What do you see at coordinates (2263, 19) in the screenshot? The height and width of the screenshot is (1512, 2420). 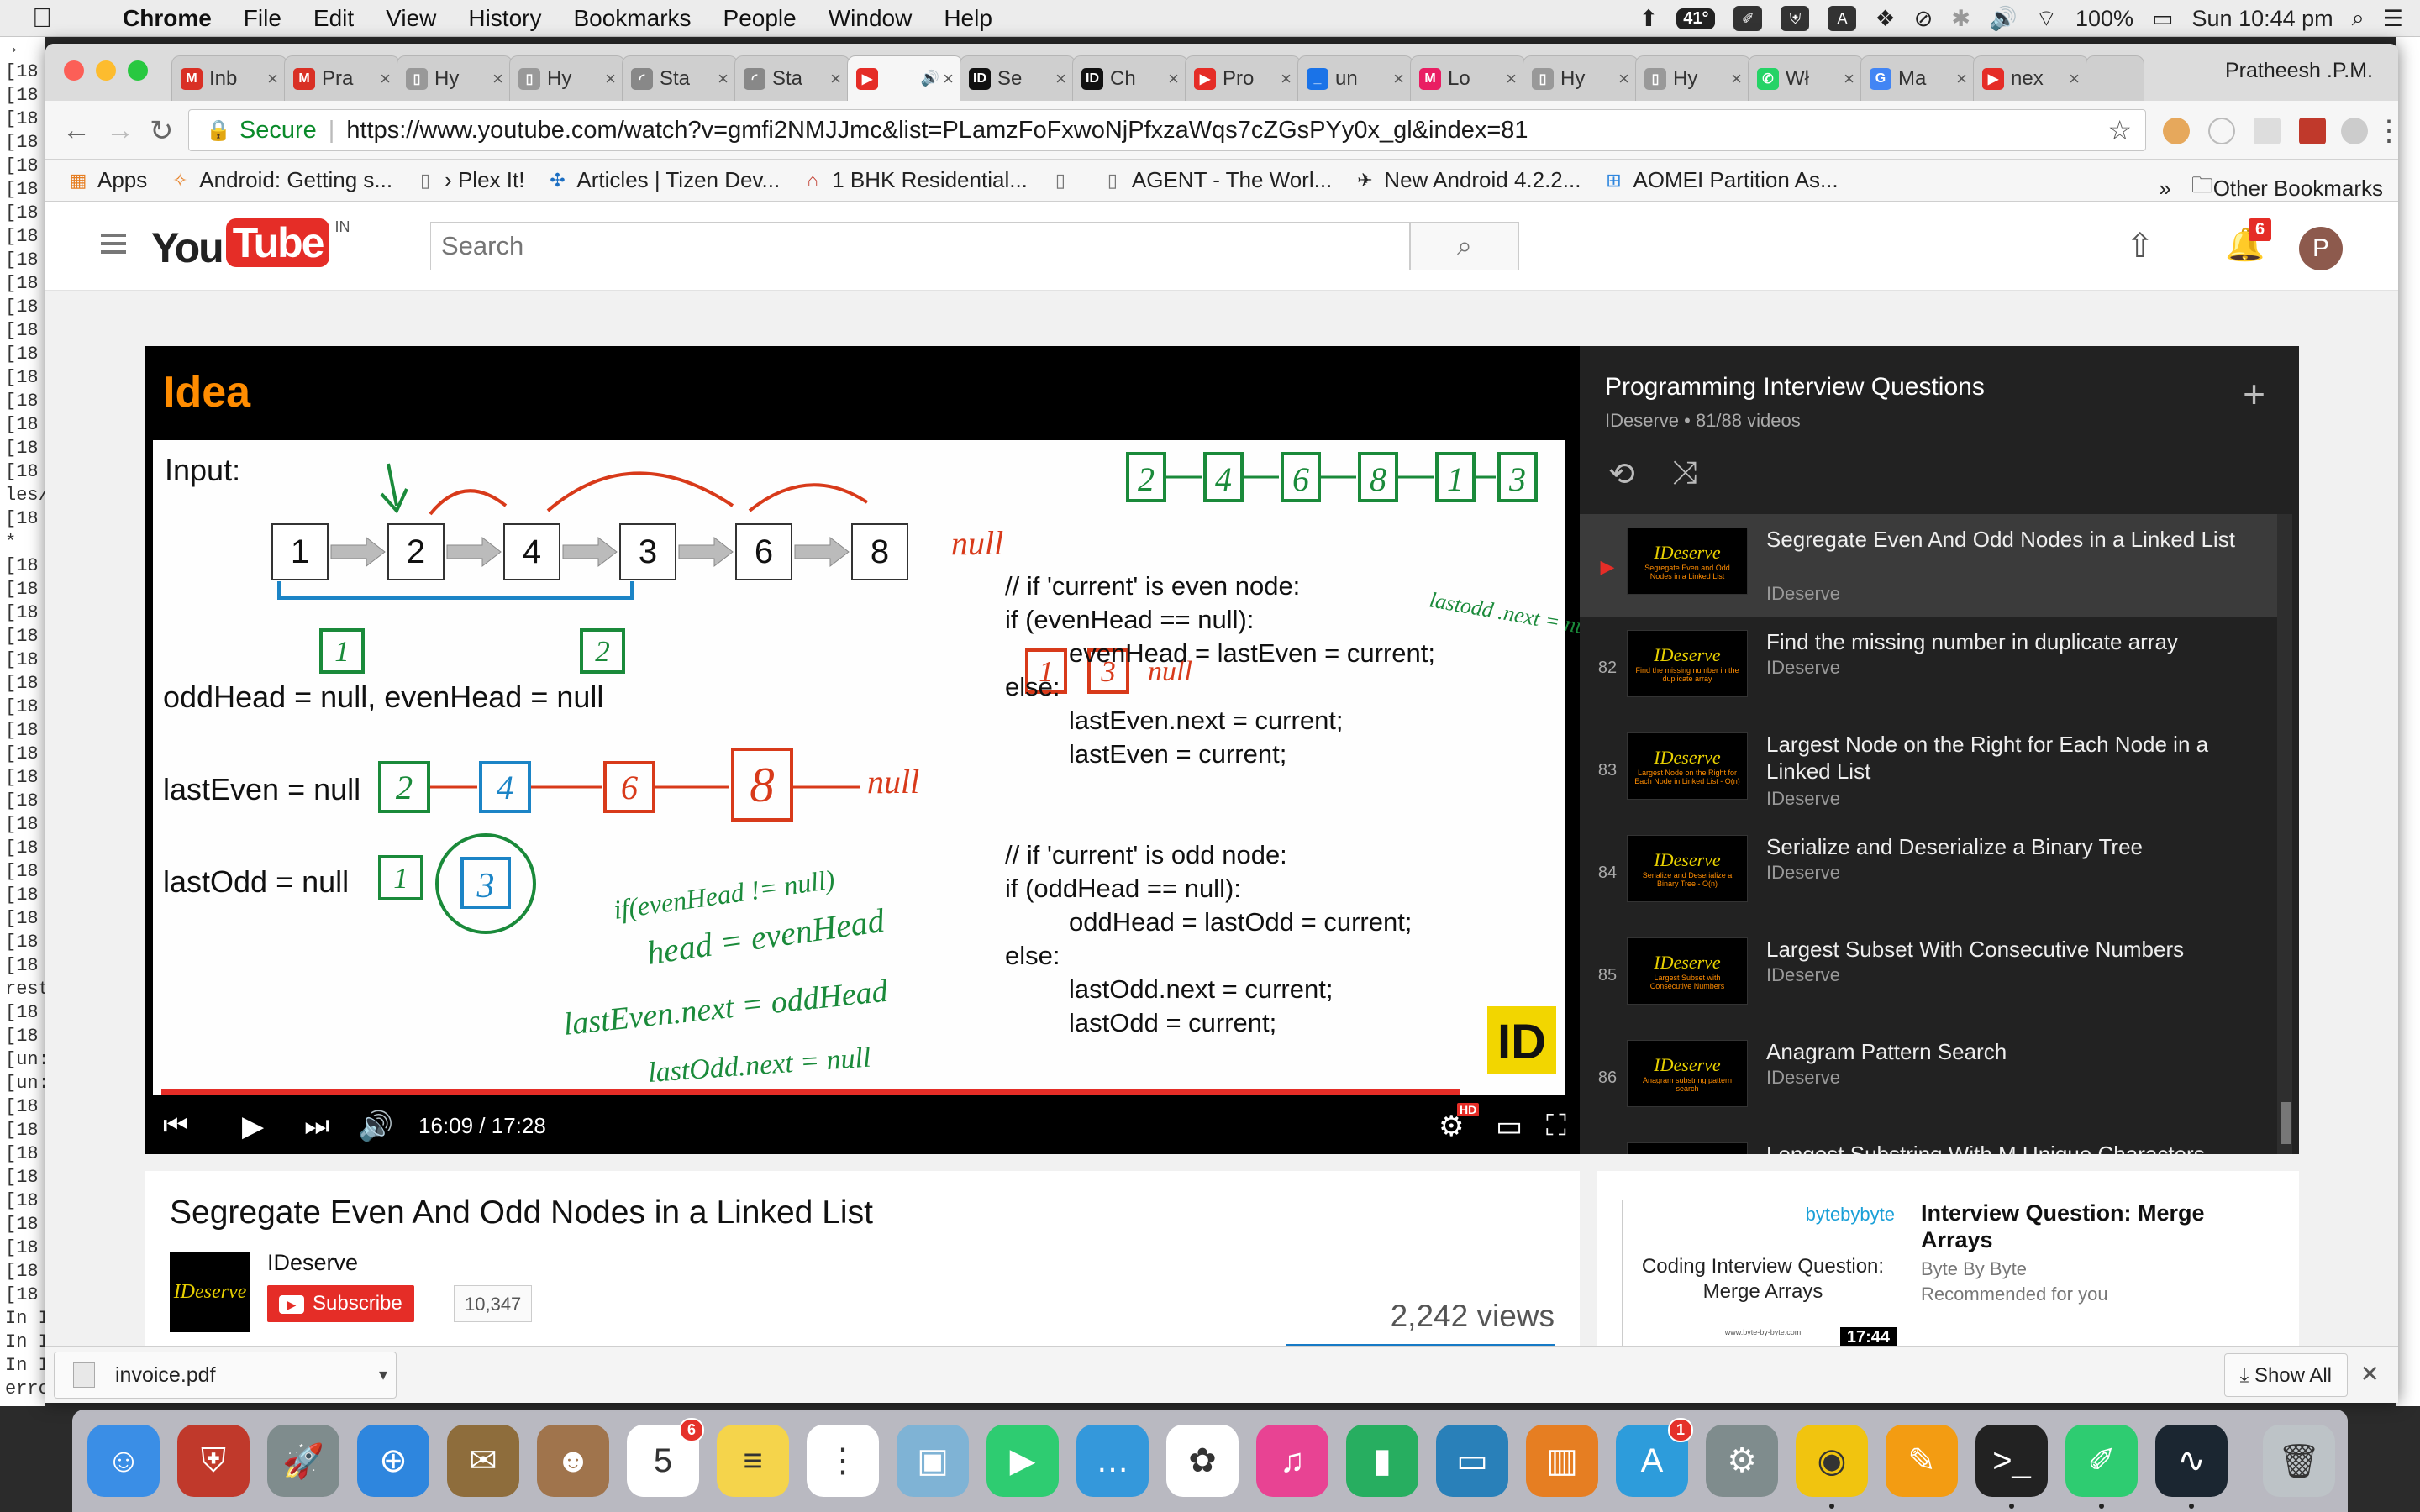 I see `menubar-clock: Sun 10:44 pm` at bounding box center [2263, 19].